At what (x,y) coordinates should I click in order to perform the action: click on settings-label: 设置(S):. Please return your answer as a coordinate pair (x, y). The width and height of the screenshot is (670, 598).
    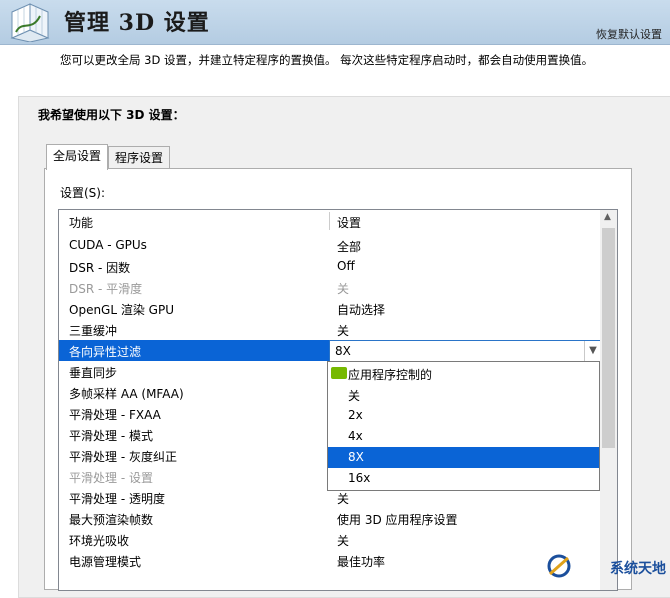
    Looking at the image, I should click on (83, 193).